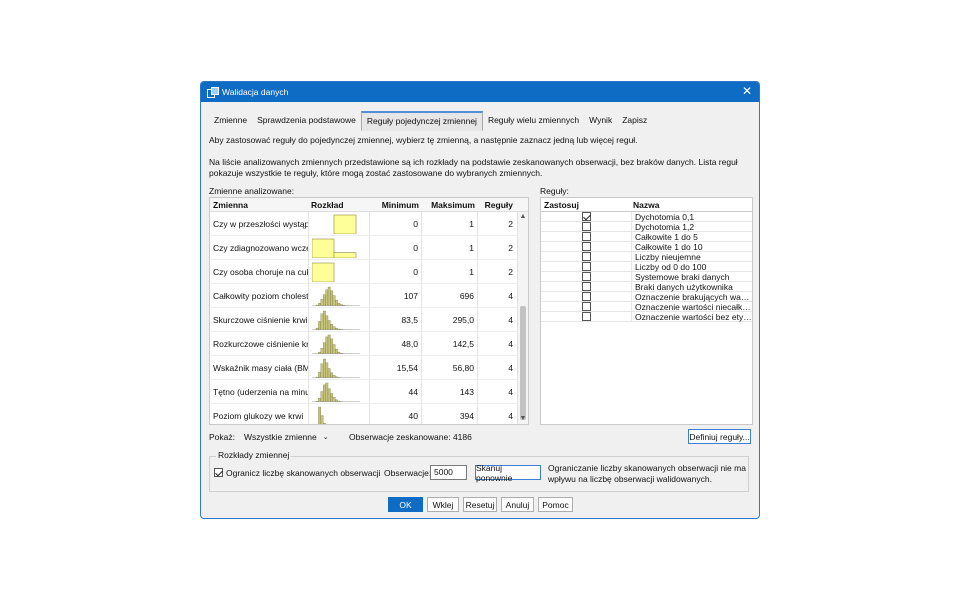 The width and height of the screenshot is (960, 600). I want to click on vertical-scrollbar: ▲ ▼, so click(522, 318).